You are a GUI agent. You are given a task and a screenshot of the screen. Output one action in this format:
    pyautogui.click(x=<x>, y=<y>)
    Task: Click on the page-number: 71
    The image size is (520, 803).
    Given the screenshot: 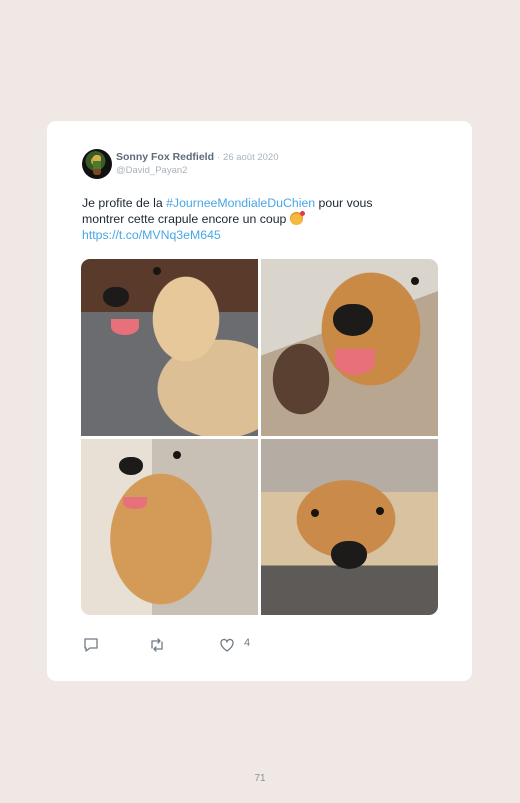 What is the action you would take?
    pyautogui.click(x=260, y=778)
    